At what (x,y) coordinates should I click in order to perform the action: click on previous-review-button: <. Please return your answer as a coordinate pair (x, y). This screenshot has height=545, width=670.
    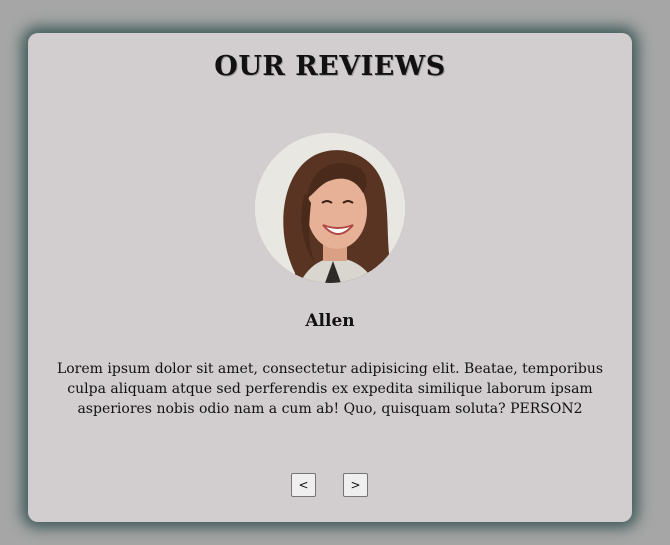
    Looking at the image, I should click on (303, 485).